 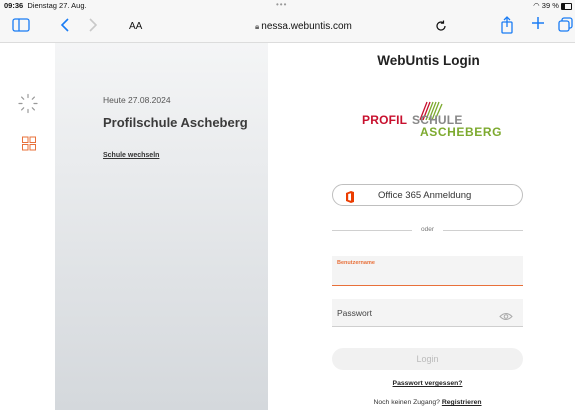 I want to click on change-school-link: Schule wechseln, so click(x=131, y=155).